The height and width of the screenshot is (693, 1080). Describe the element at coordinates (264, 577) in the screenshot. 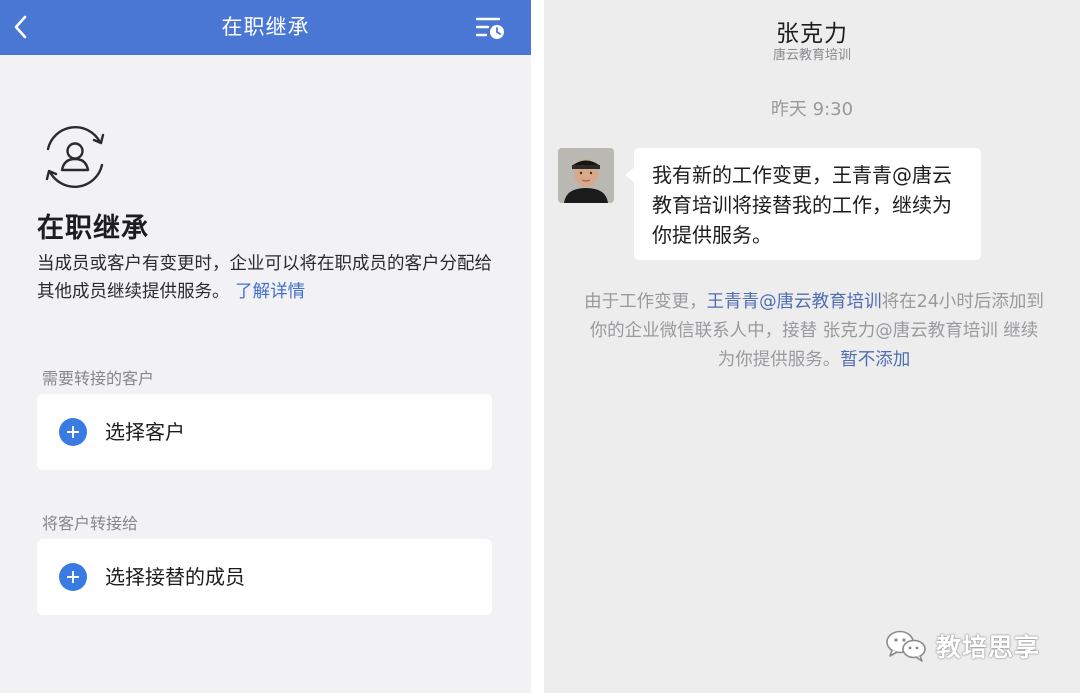

I see `select-successor-button: 选择接替的成员` at that location.